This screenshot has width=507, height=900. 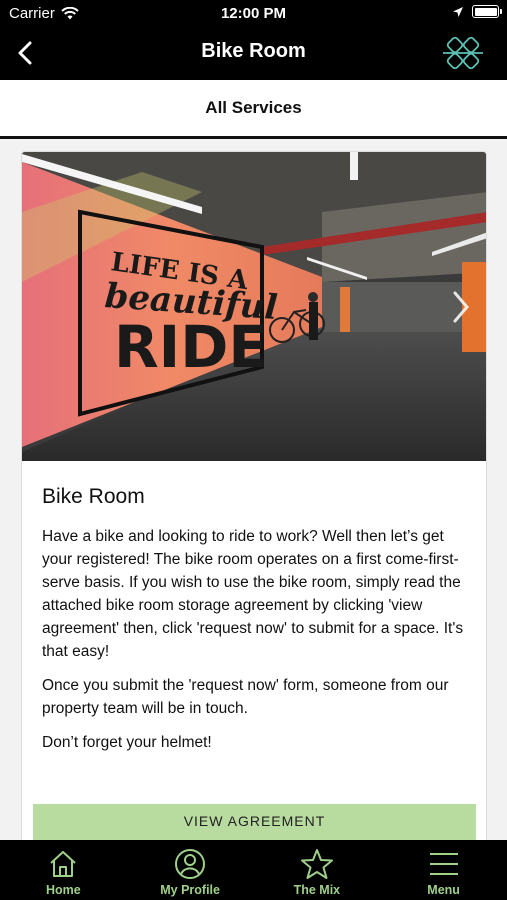 What do you see at coordinates (316, 864) in the screenshot?
I see `star-icon` at bounding box center [316, 864].